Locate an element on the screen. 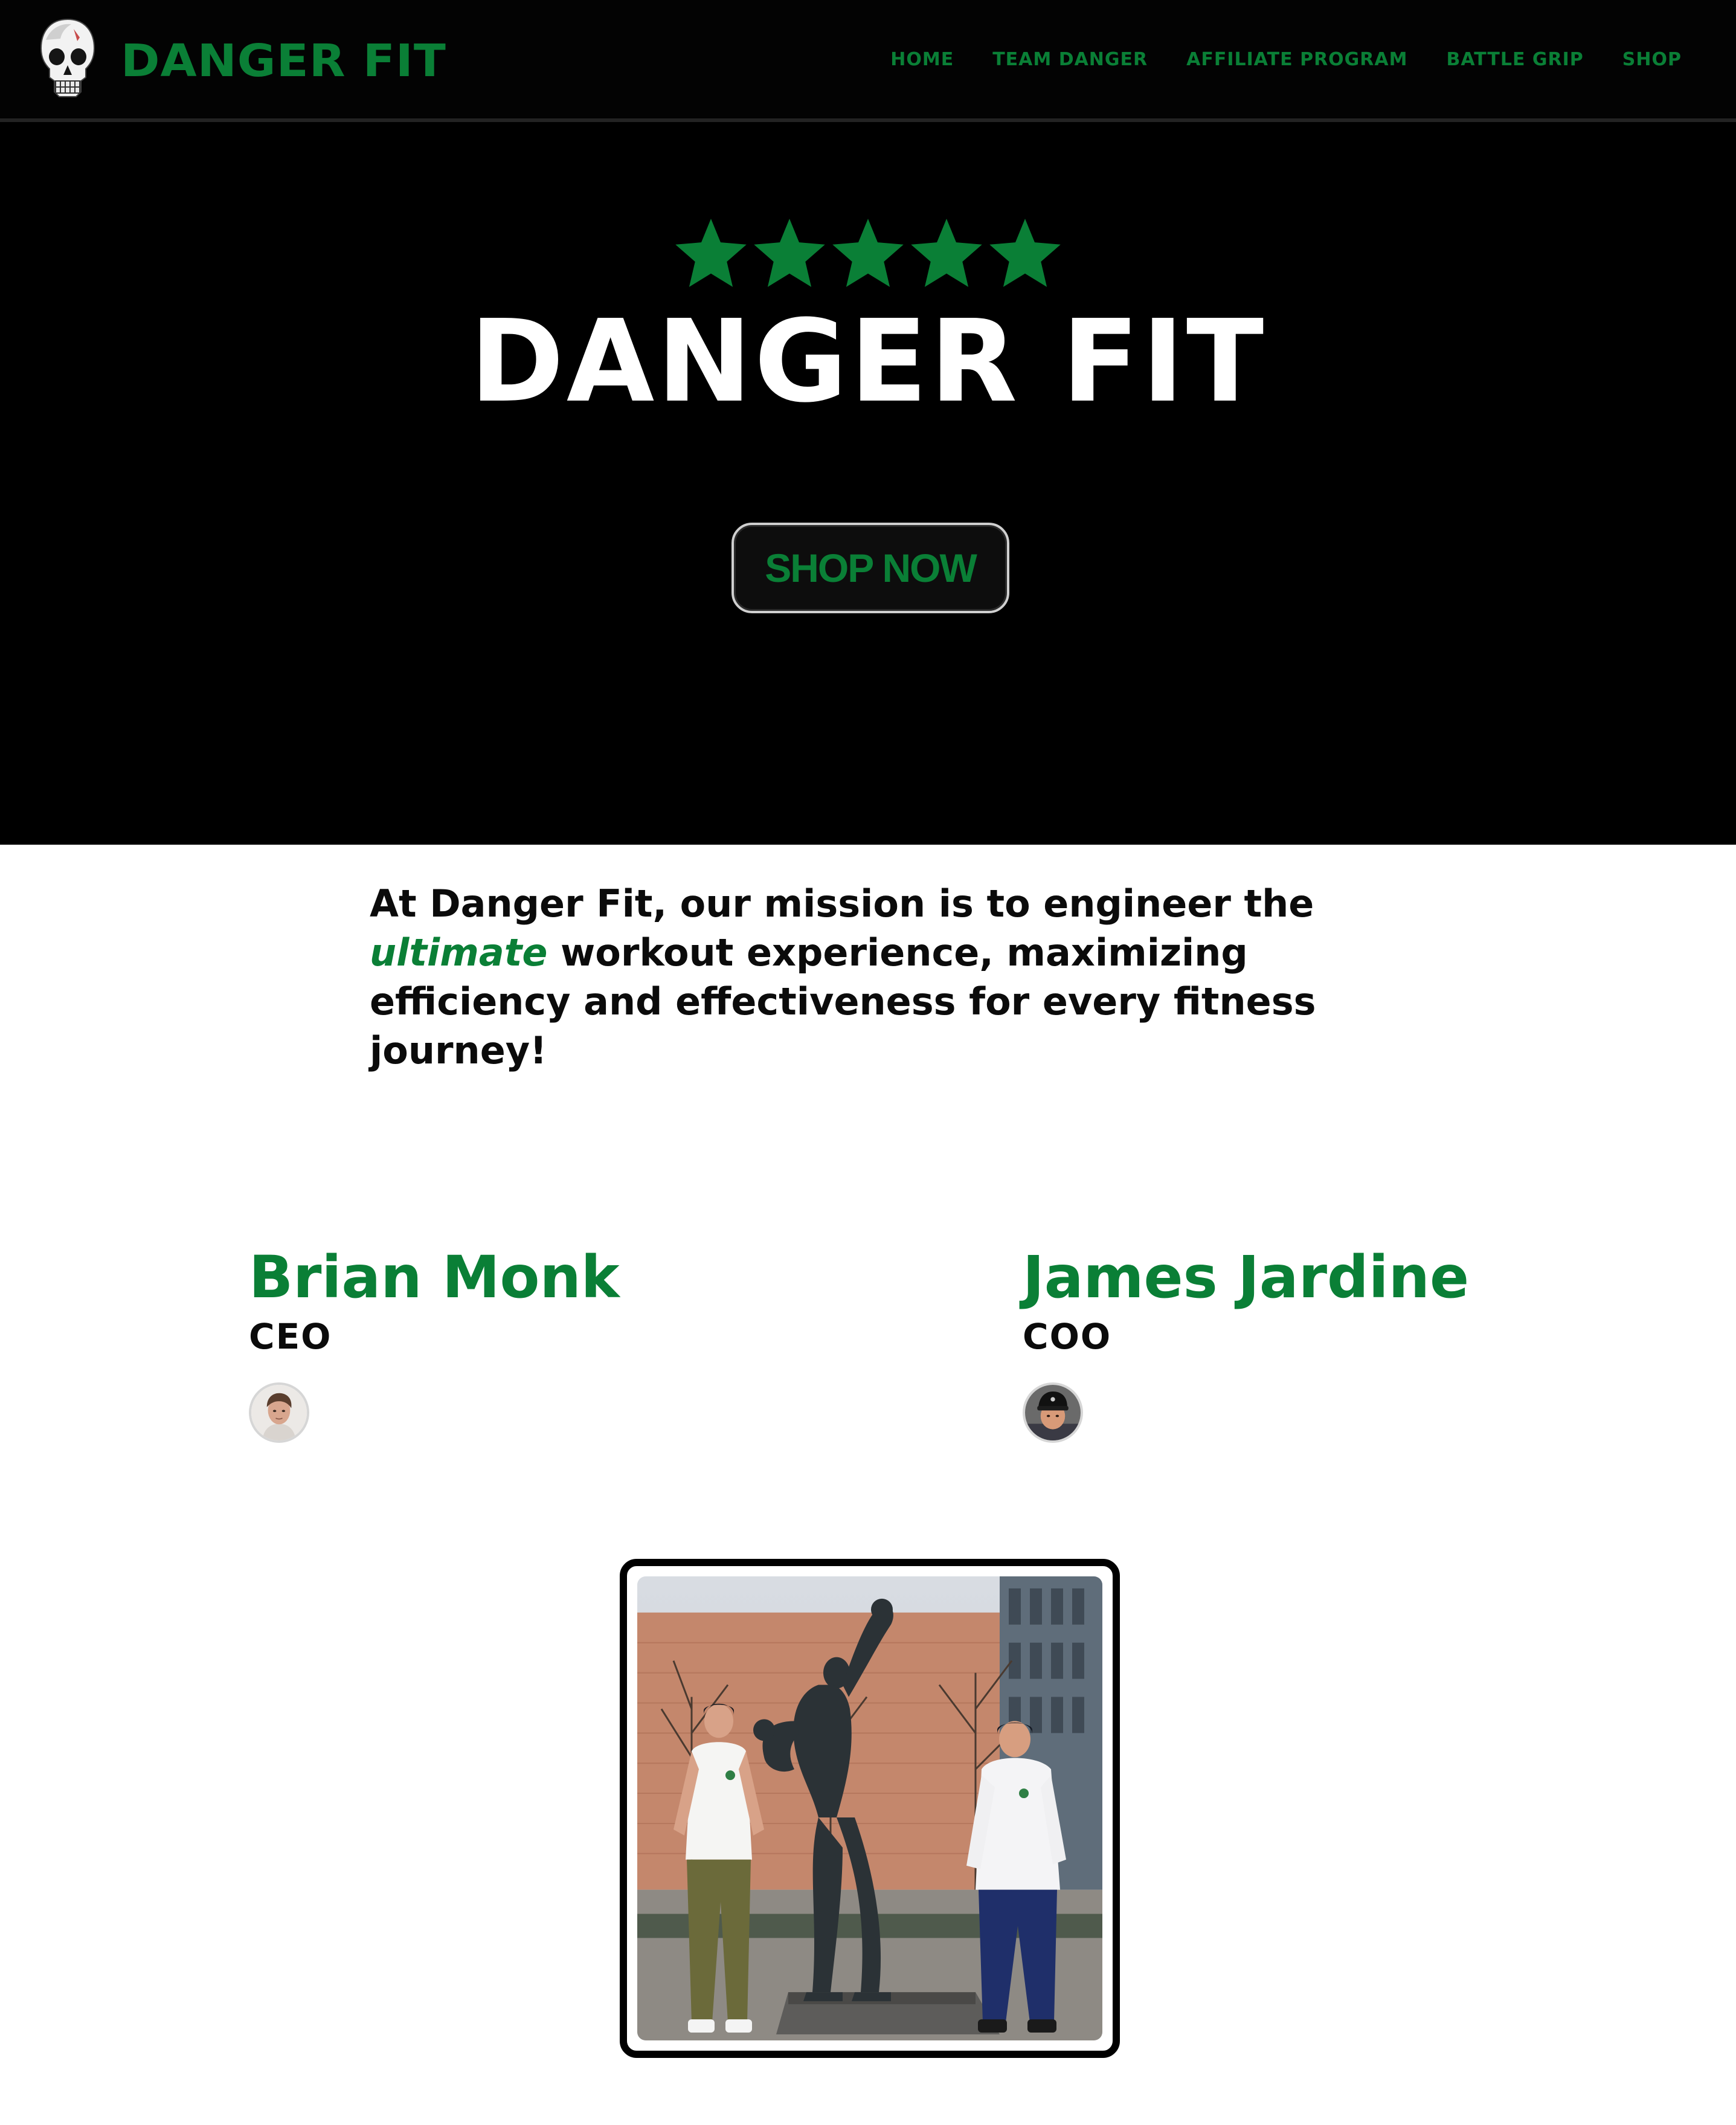 This screenshot has height=2125, width=1736. member-role: CEO is located at coordinates (290, 1336).